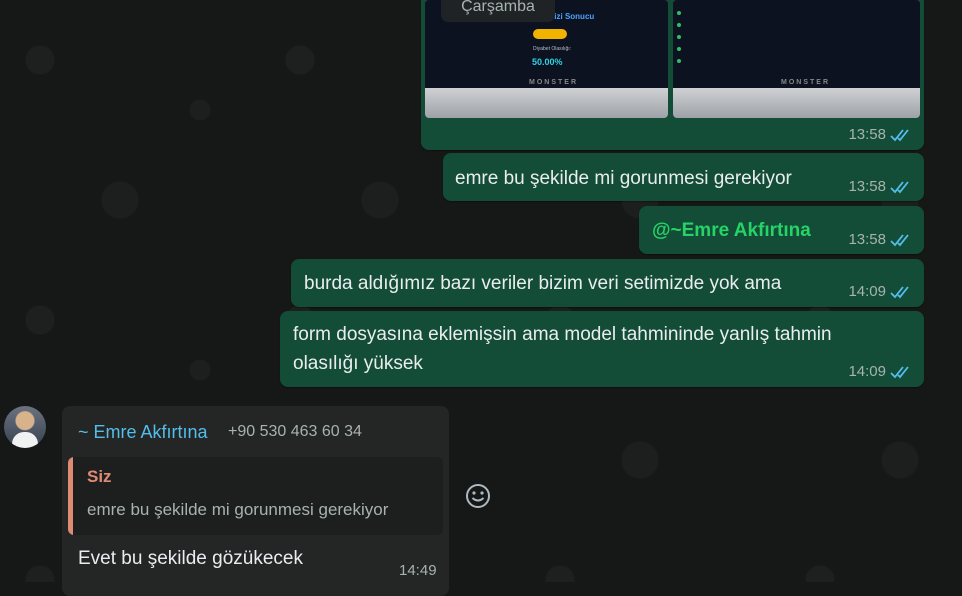 The height and width of the screenshot is (596, 962). Describe the element at coordinates (547, 62) in the screenshot. I see `screen-probability-value: 50.00%` at that location.